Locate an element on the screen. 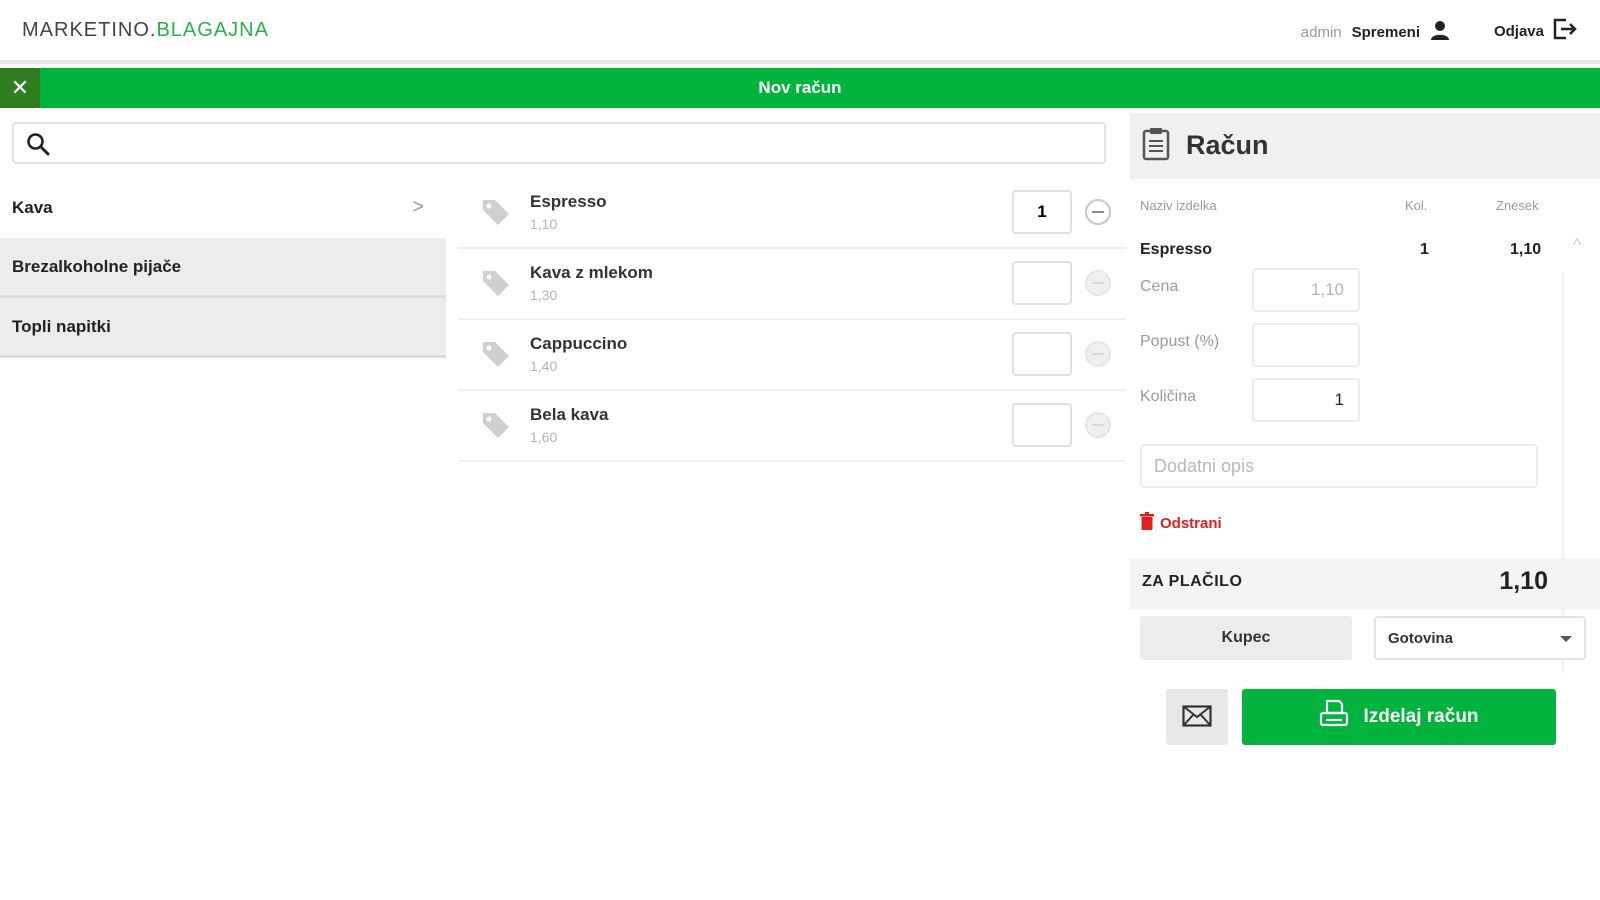  printer-icon is located at coordinates (1334, 717).